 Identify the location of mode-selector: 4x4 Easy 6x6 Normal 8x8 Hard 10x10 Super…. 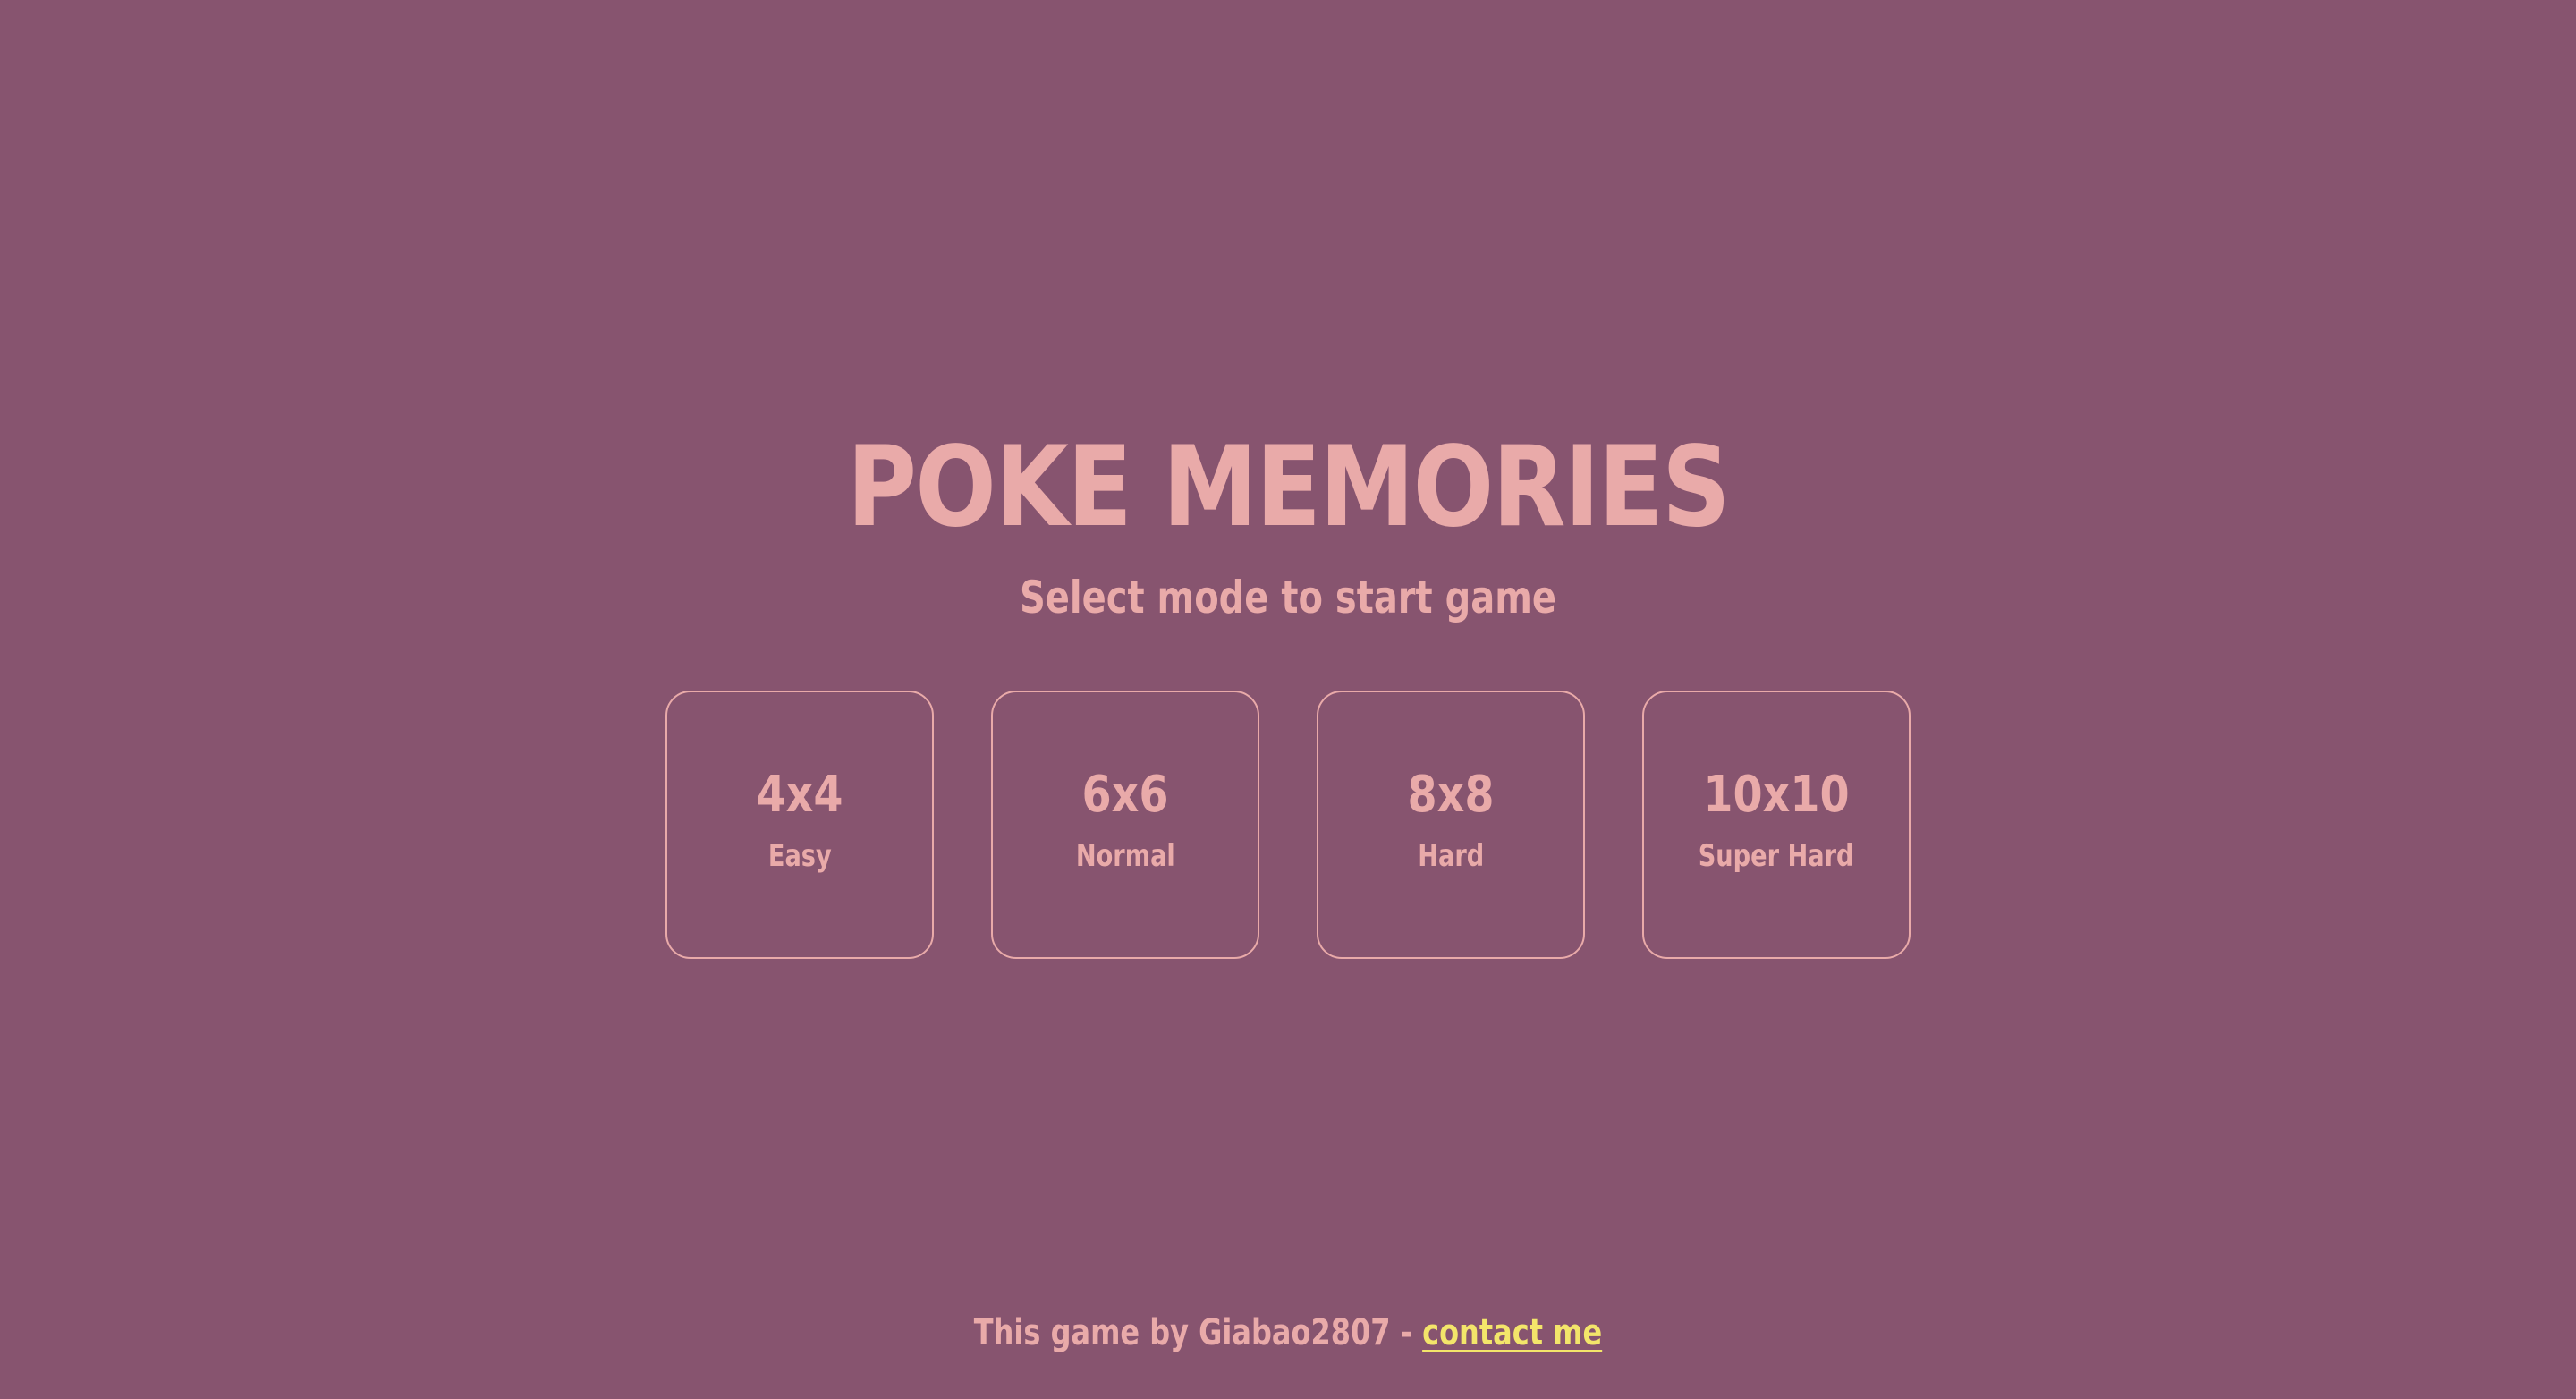
(1288, 825).